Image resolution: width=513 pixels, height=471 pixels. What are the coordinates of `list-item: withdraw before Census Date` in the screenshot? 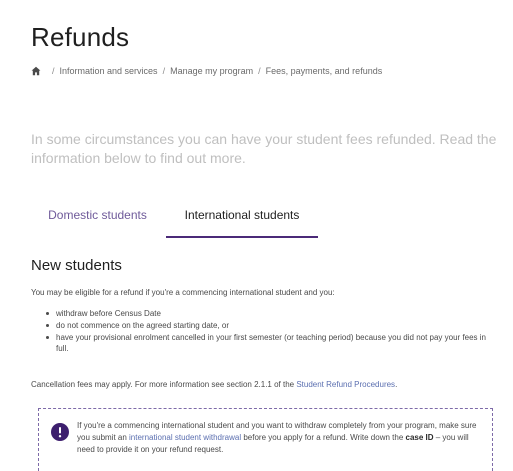 It's located at (270, 313).